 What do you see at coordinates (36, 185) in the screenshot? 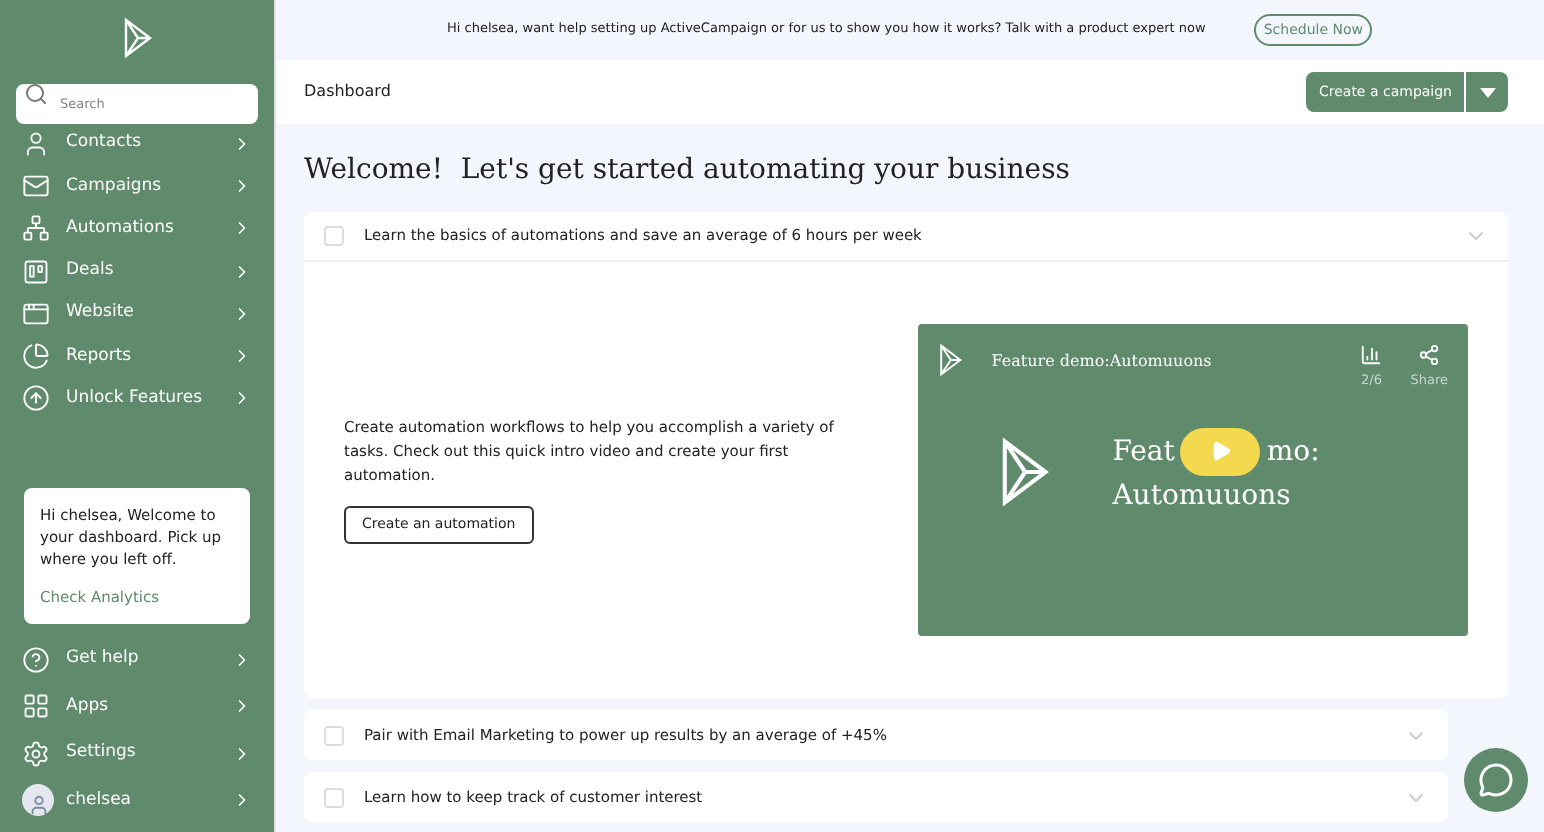
I see `mail-icon` at bounding box center [36, 185].